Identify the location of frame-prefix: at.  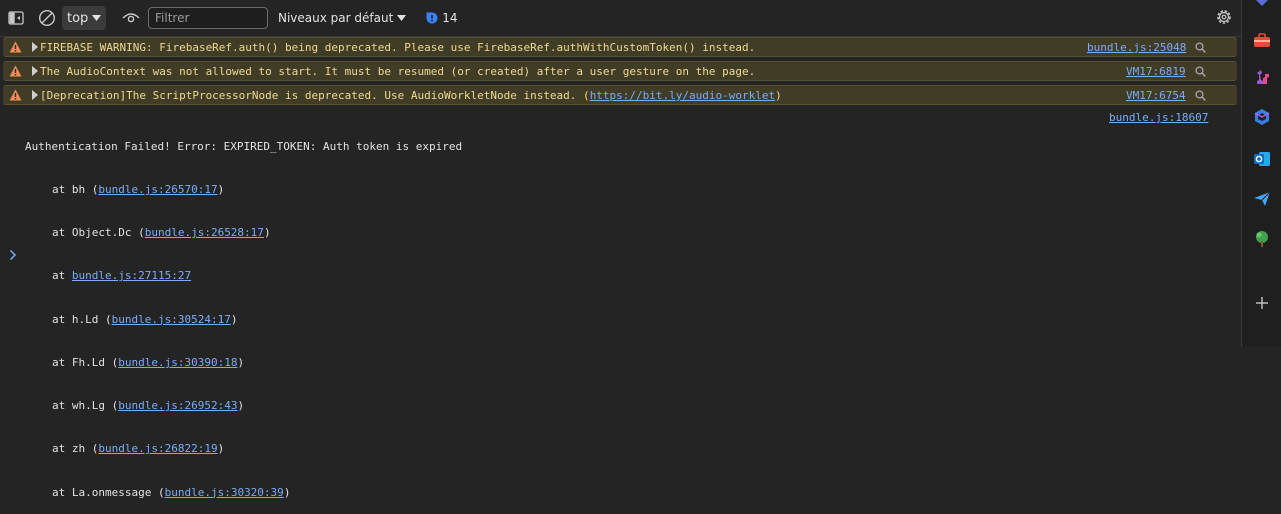
(62, 276).